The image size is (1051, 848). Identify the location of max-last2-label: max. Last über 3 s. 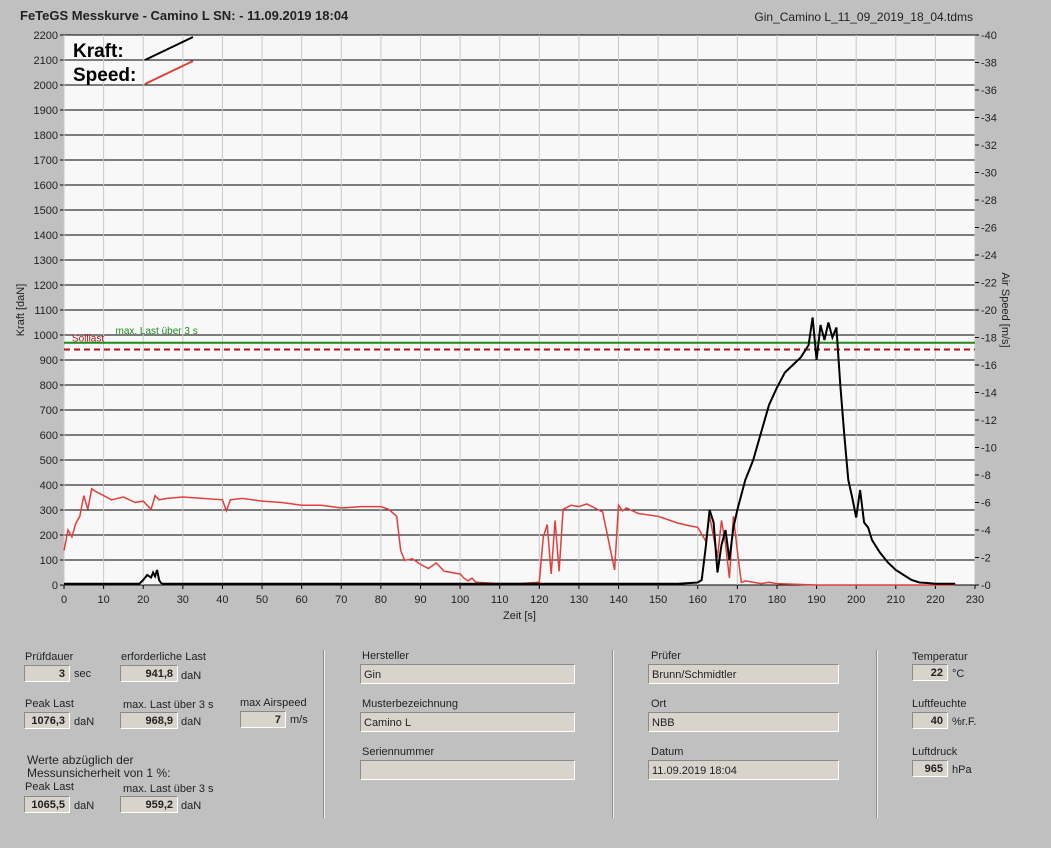
(168, 789).